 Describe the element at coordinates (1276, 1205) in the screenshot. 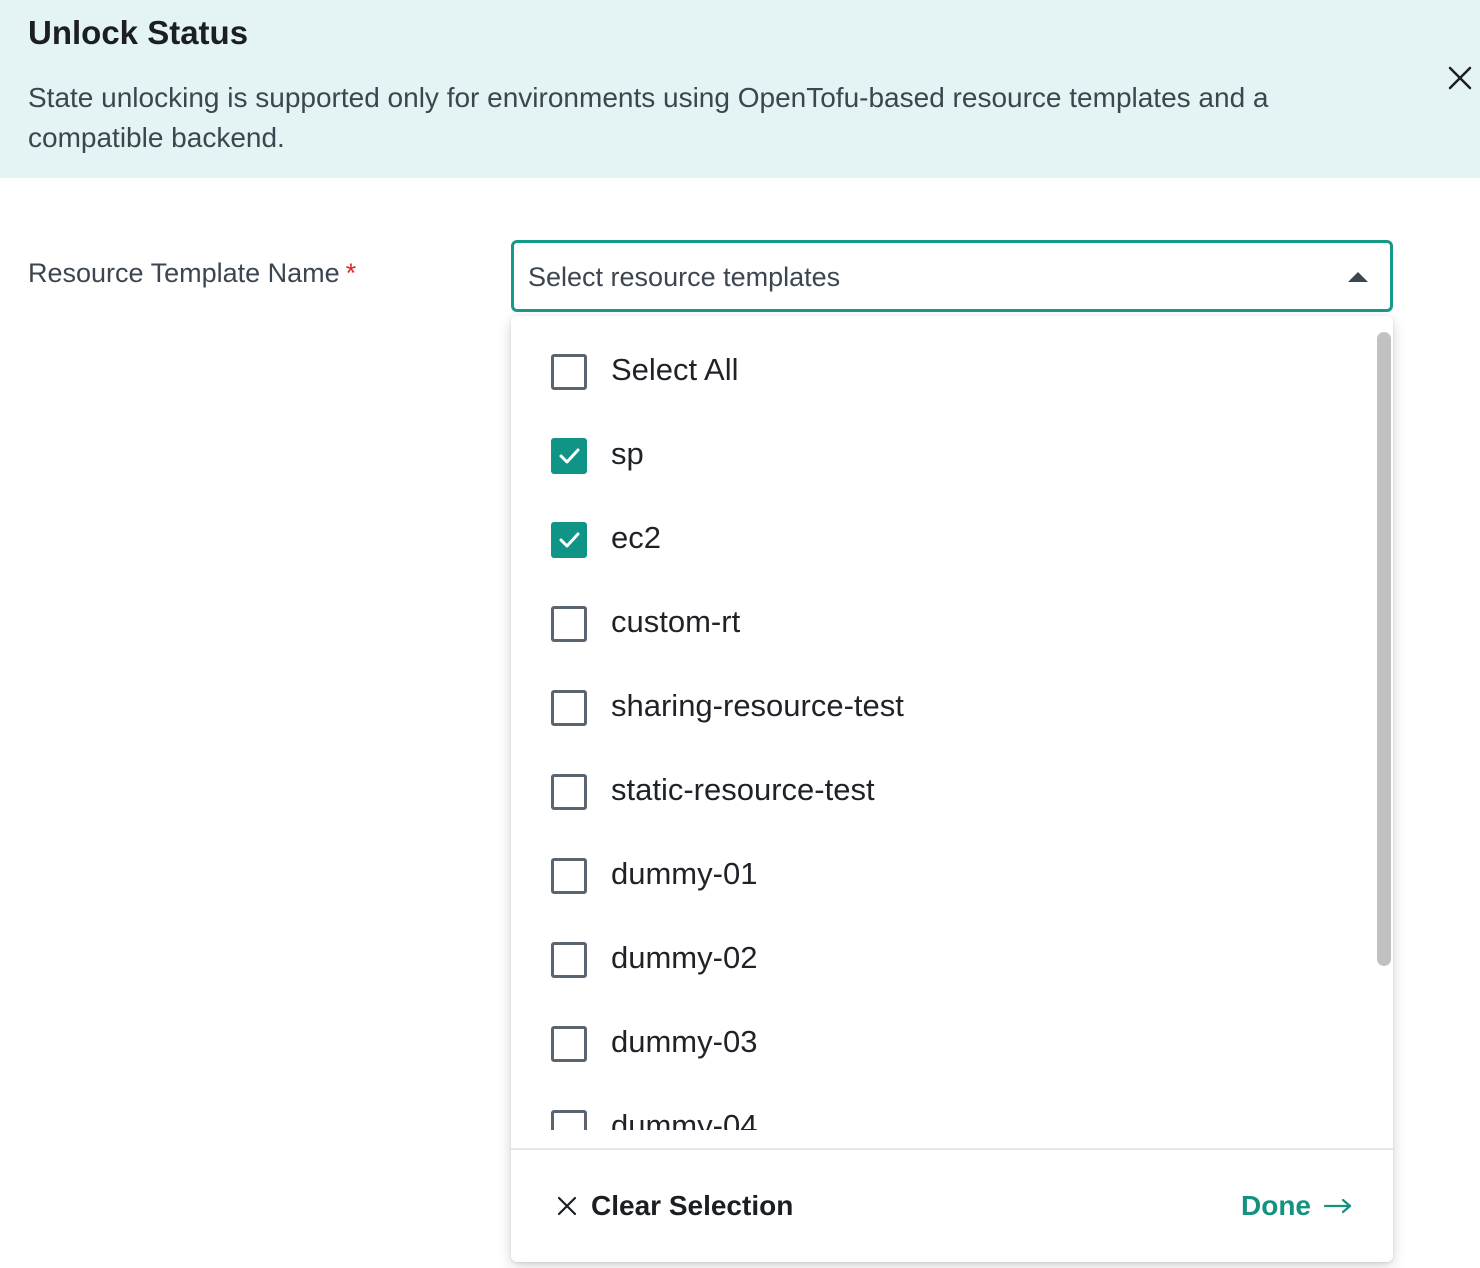

I see `done-label: Done` at that location.